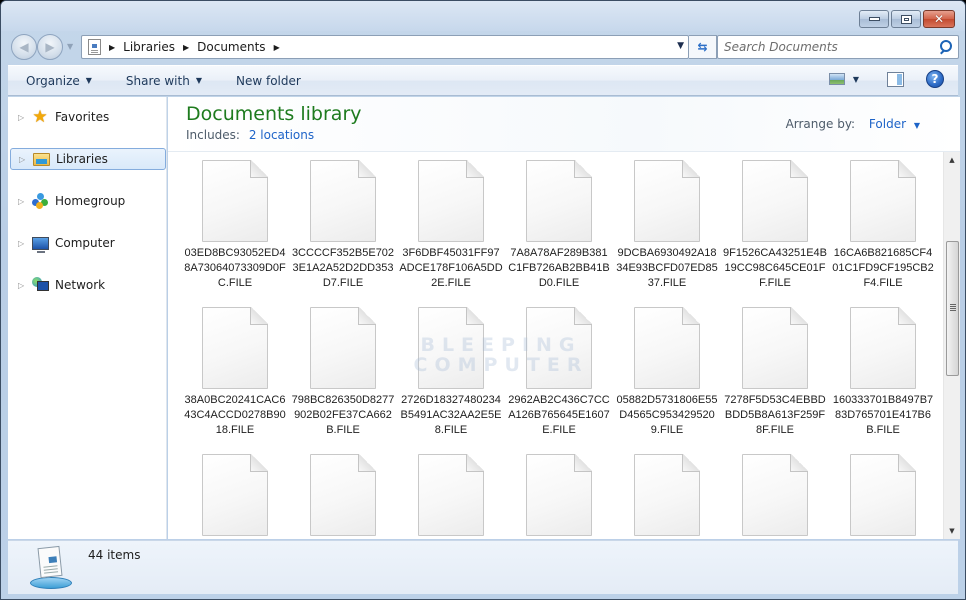  I want to click on sidebar-item-computer: ▷ Computer, so click(88, 243).